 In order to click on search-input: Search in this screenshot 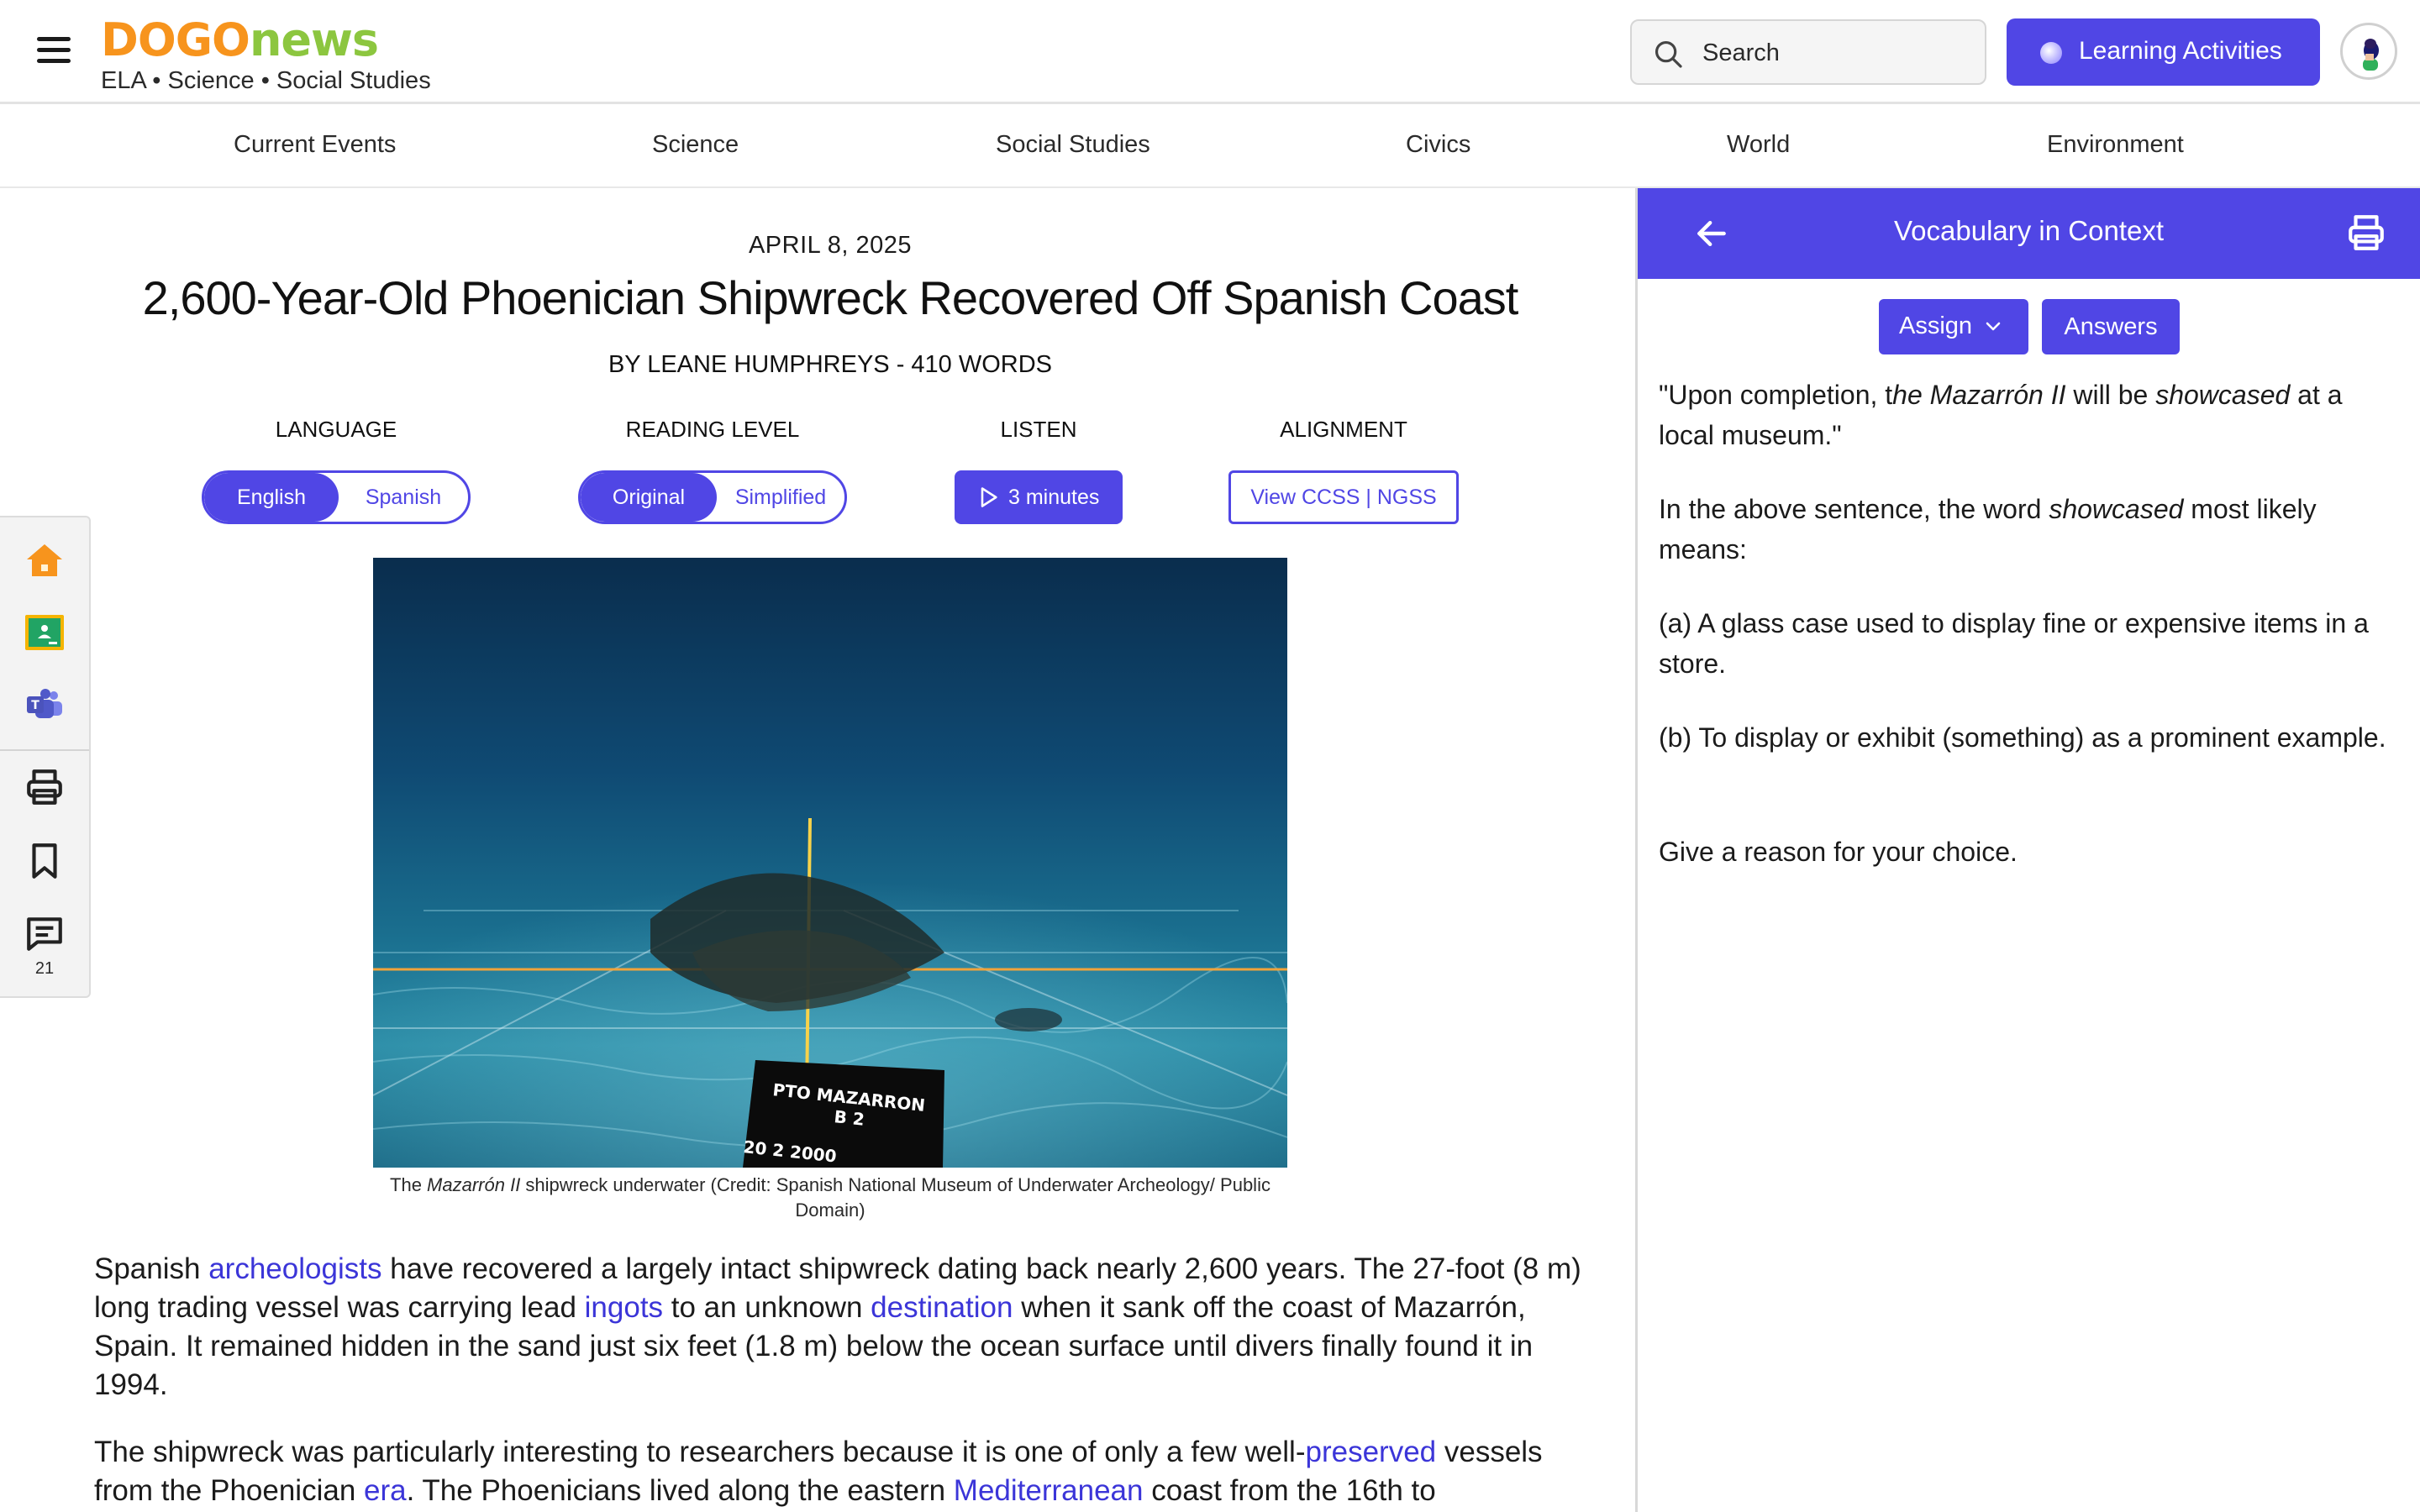, I will do `click(1808, 52)`.